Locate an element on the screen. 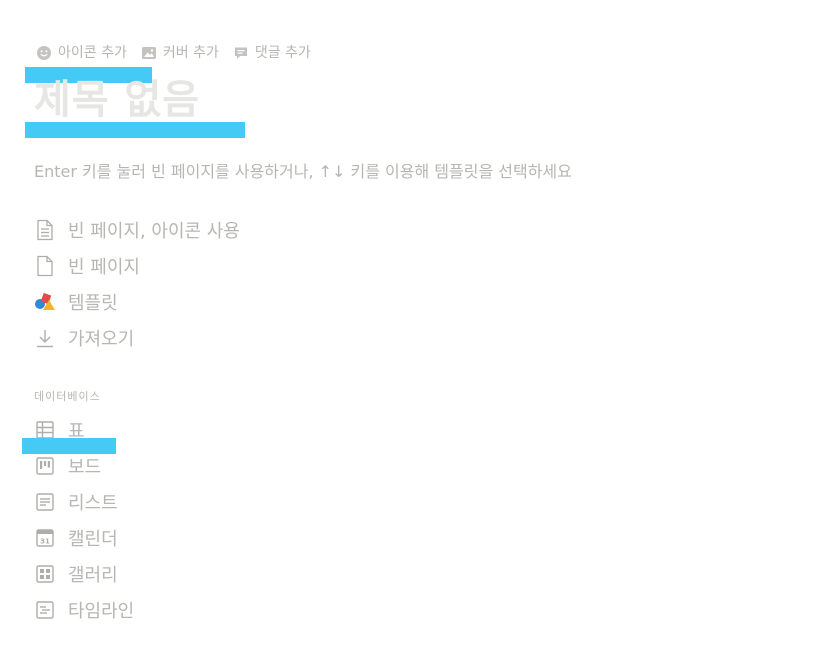  option-label: 캘린더 is located at coordinates (93, 539).